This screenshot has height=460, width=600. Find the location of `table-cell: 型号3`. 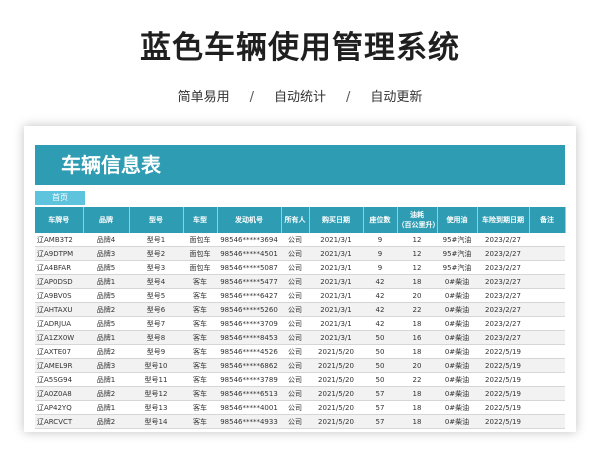

table-cell: 型号3 is located at coordinates (156, 267).